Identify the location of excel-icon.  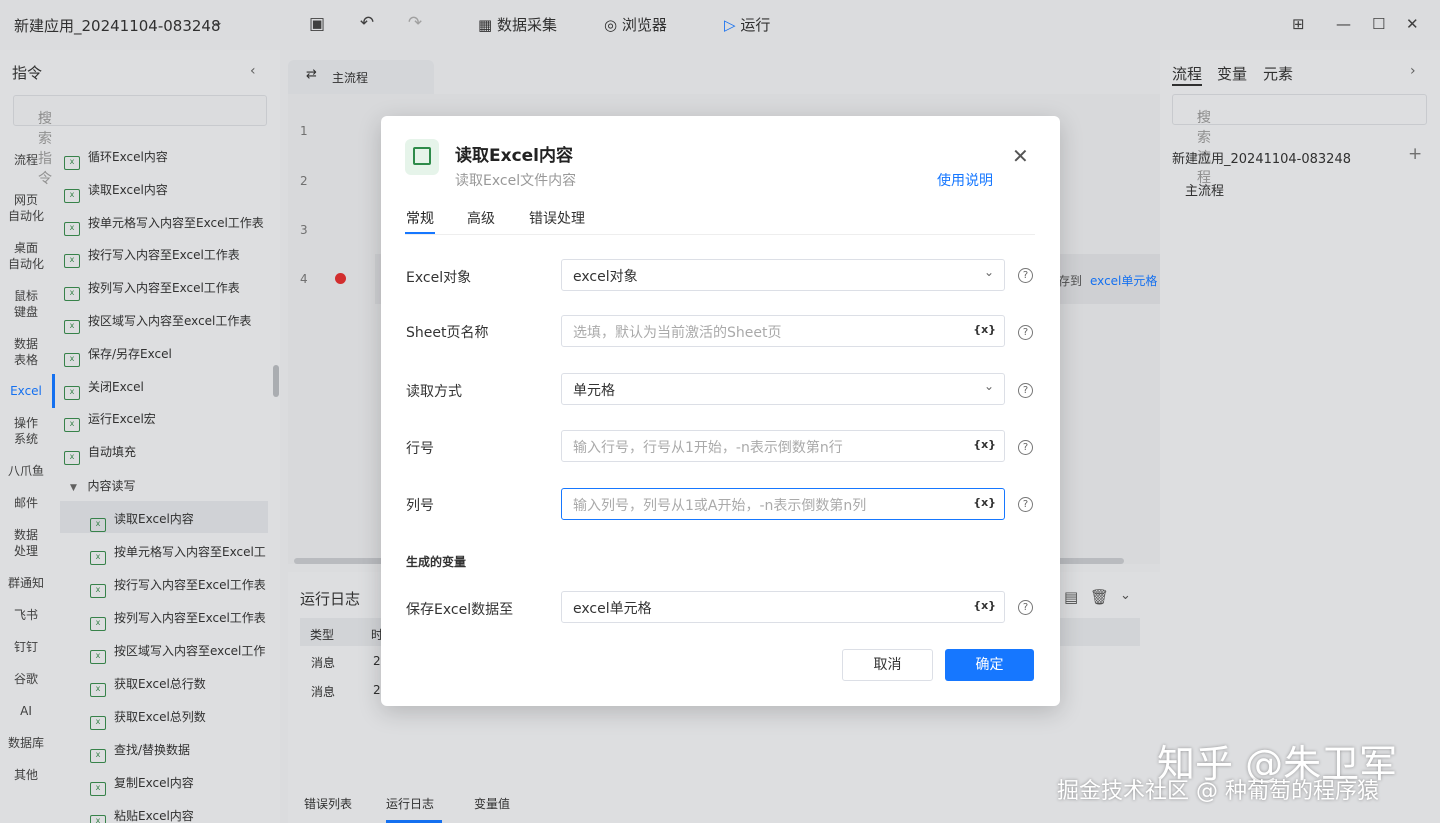
(422, 157).